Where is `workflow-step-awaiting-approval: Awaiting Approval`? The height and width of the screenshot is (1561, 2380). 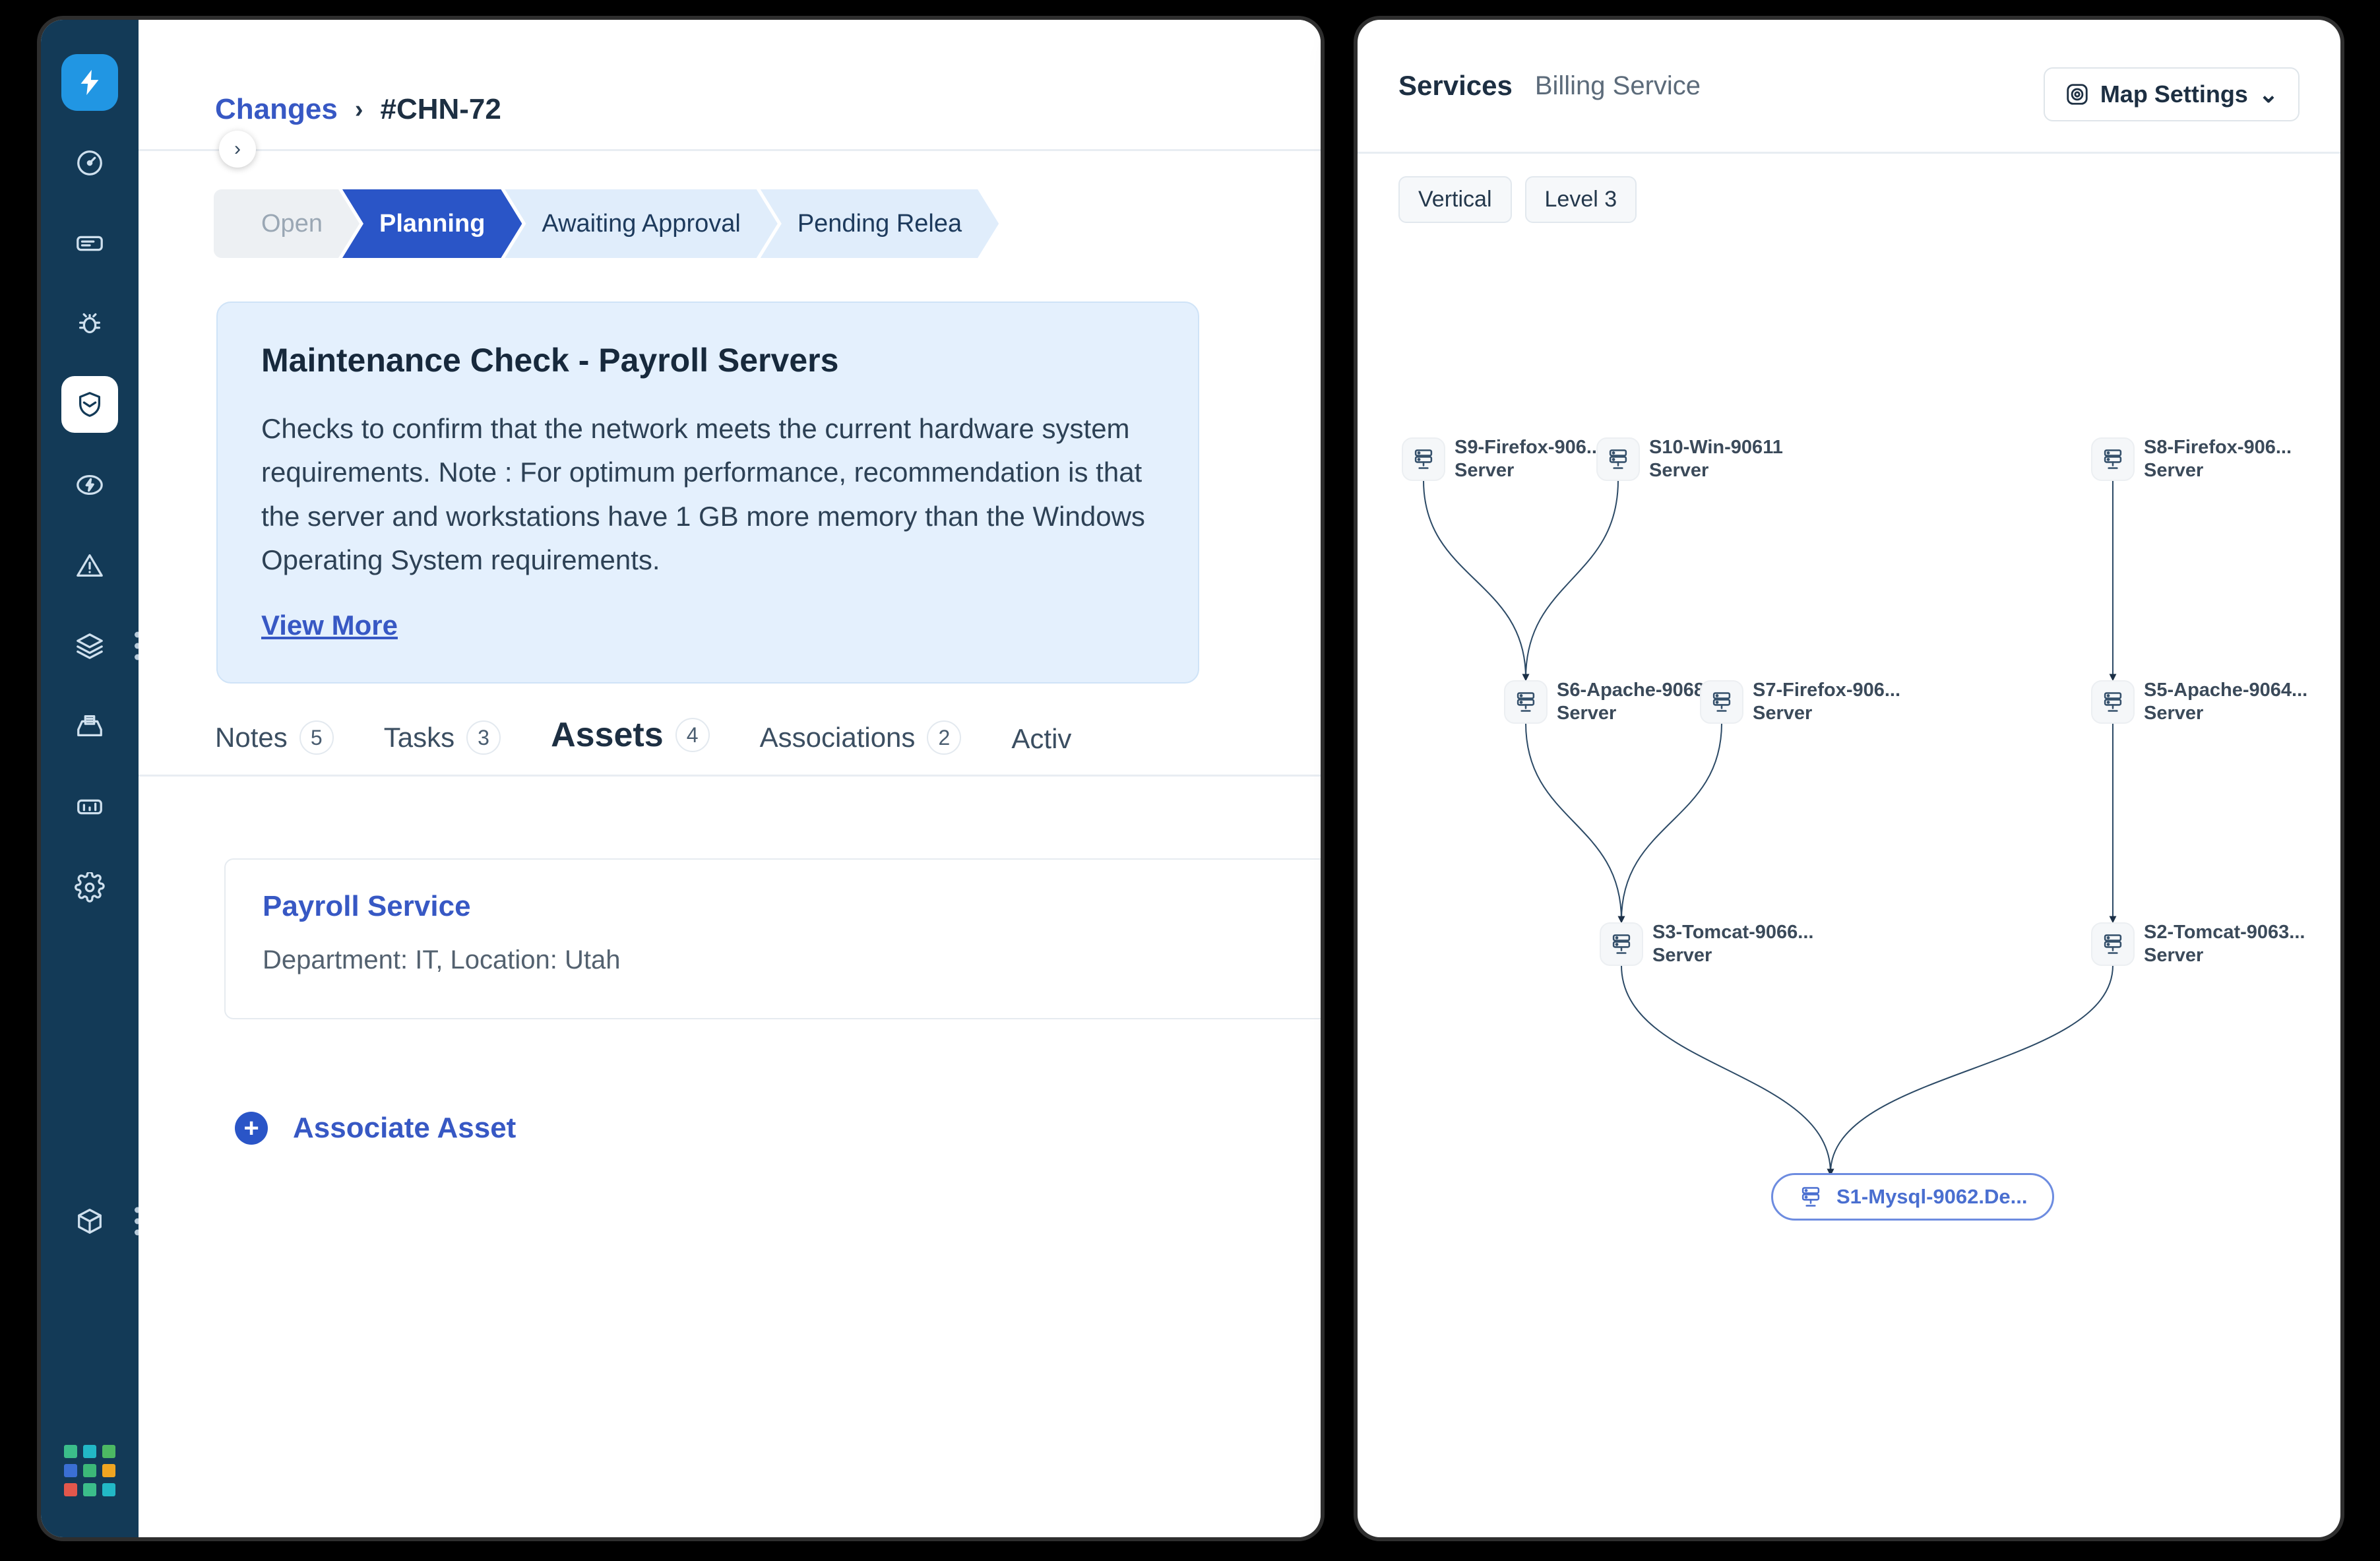 workflow-step-awaiting-approval: Awaiting Approval is located at coordinates (641, 223).